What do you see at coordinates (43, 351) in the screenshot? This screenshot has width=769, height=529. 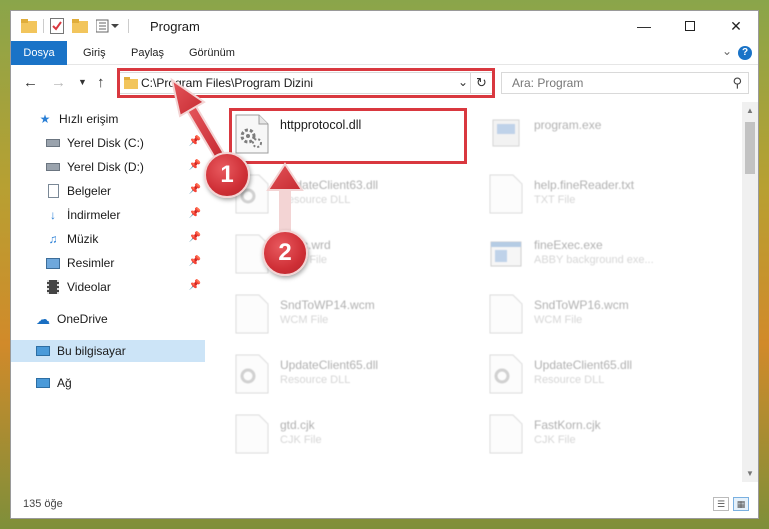 I see `computer-icon` at bounding box center [43, 351].